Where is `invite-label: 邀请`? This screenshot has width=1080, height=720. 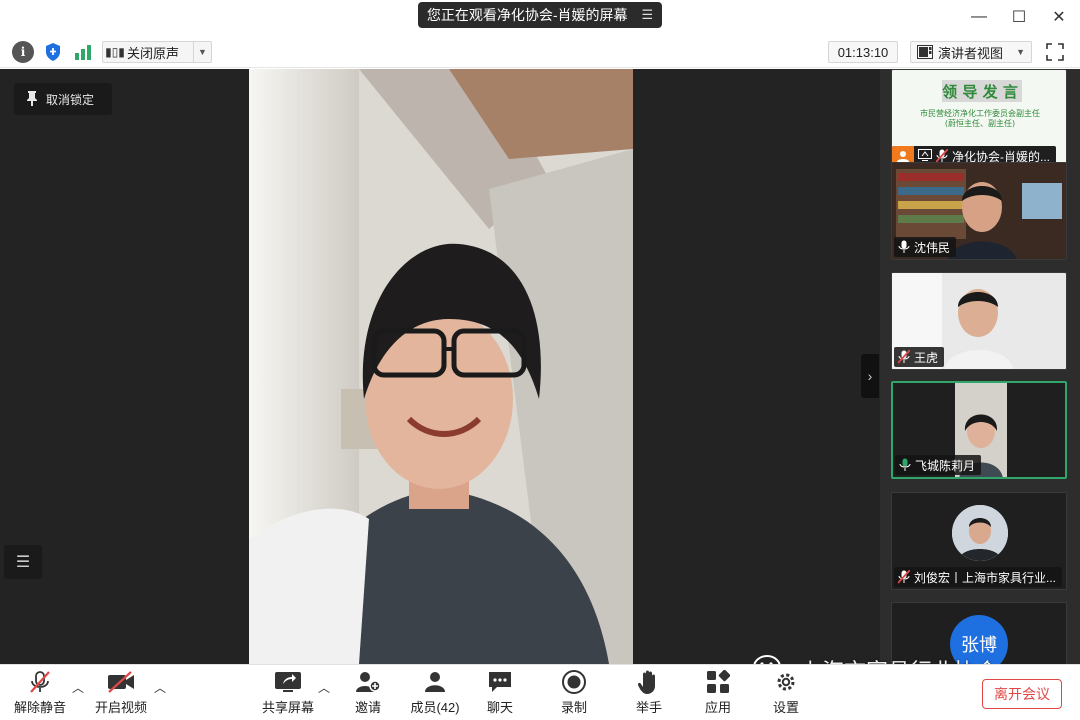 invite-label: 邀请 is located at coordinates (367, 707).